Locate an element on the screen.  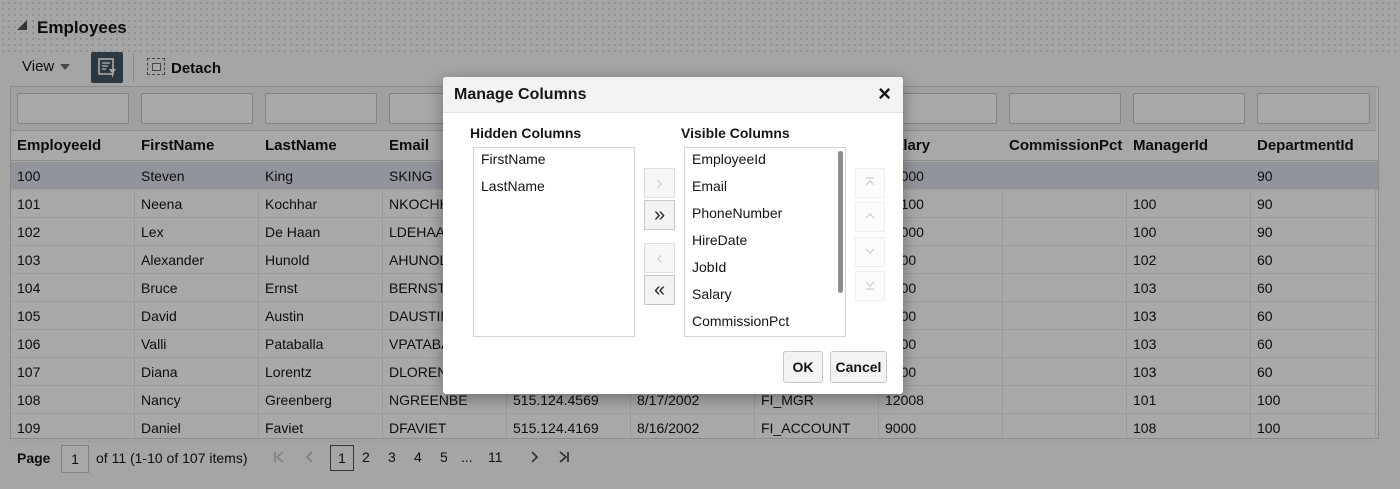
move-all-left-button: « is located at coordinates (659, 290).